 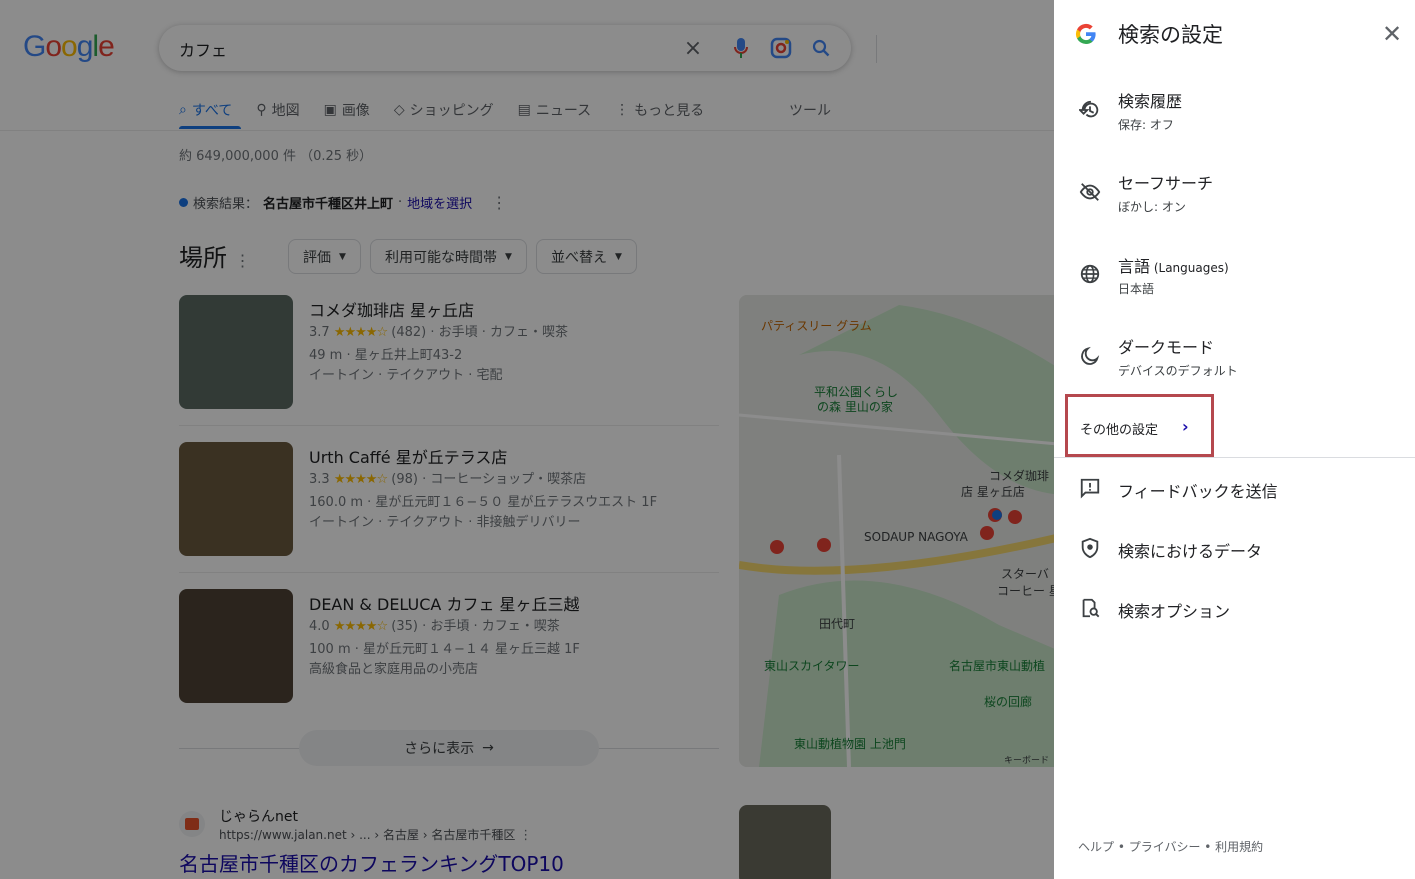 I want to click on setting-status: 保存: オフ, so click(x=1146, y=125).